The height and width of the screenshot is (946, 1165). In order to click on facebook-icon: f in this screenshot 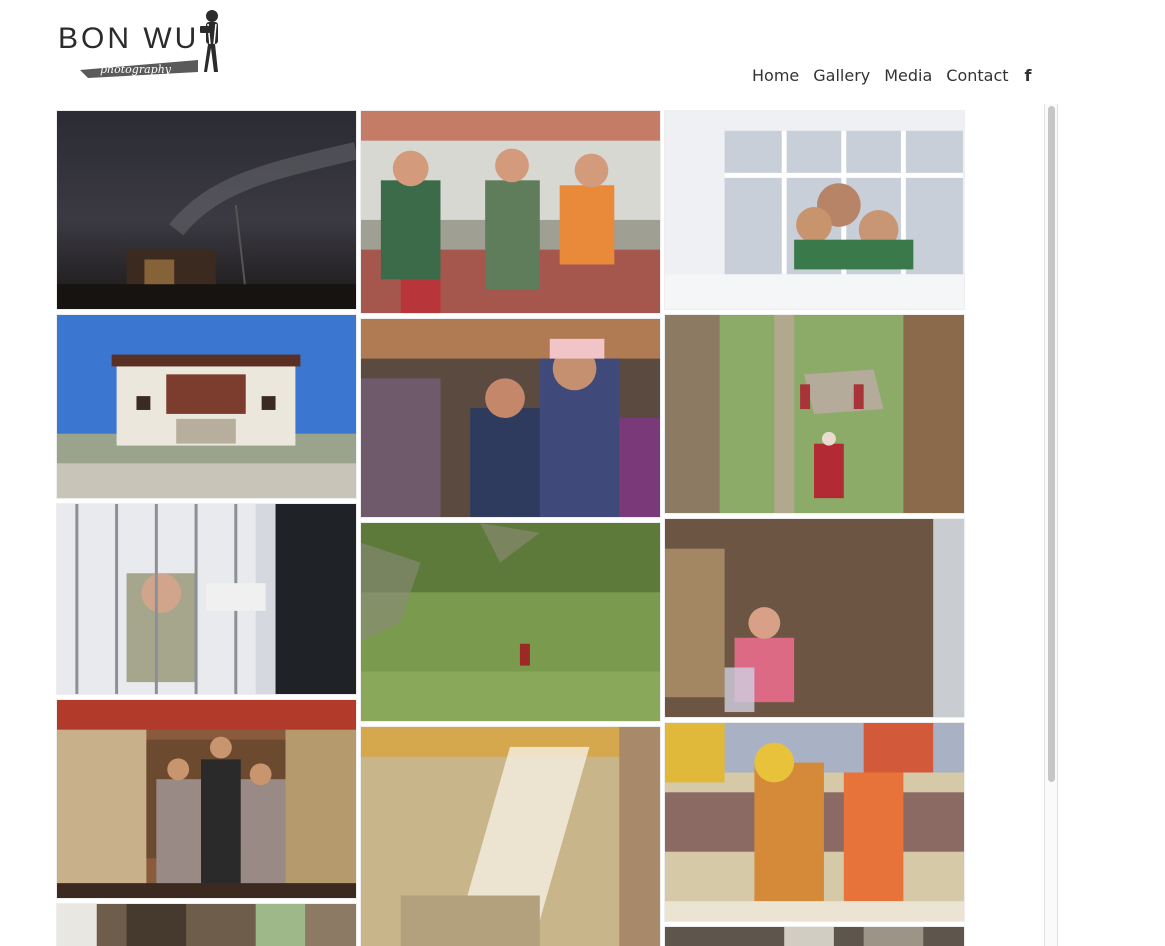, I will do `click(1028, 76)`.